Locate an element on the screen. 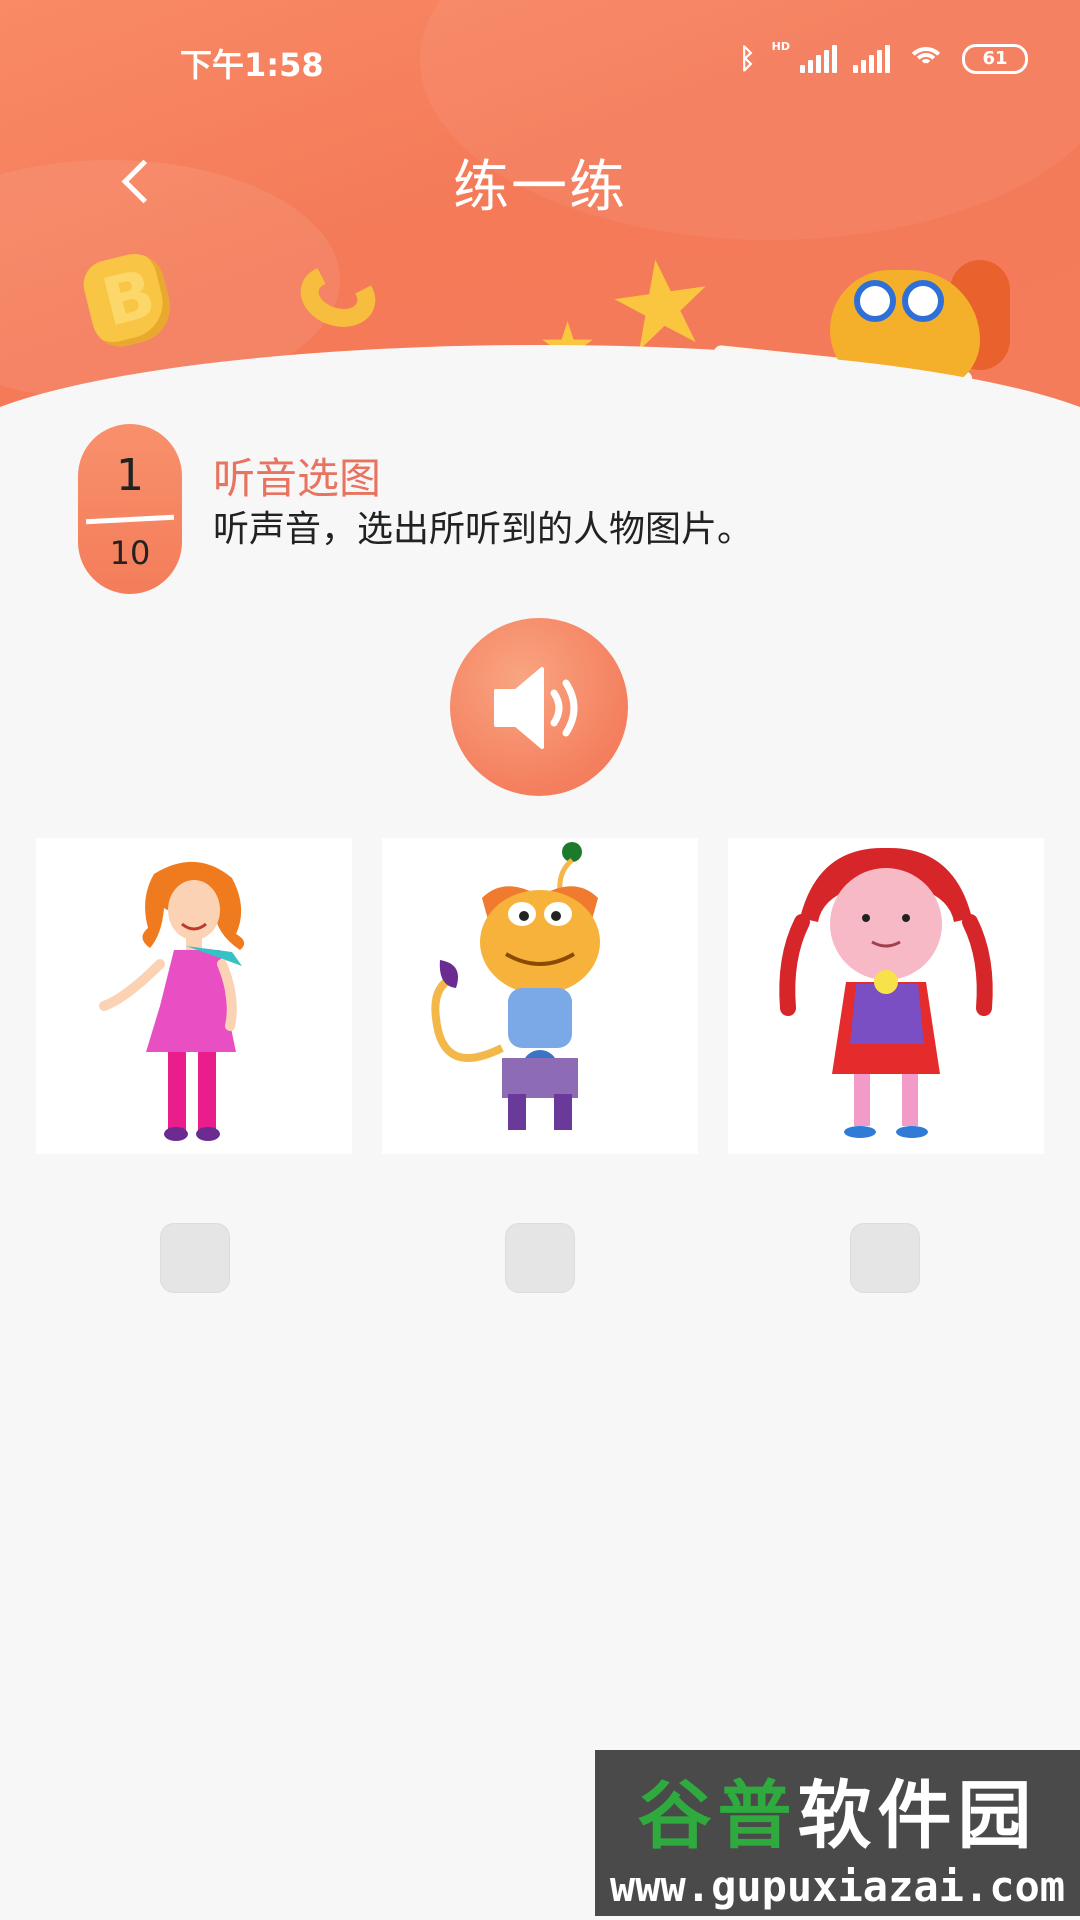 This screenshot has width=1080, height=1920. page-title: 练一练 is located at coordinates (540, 187).